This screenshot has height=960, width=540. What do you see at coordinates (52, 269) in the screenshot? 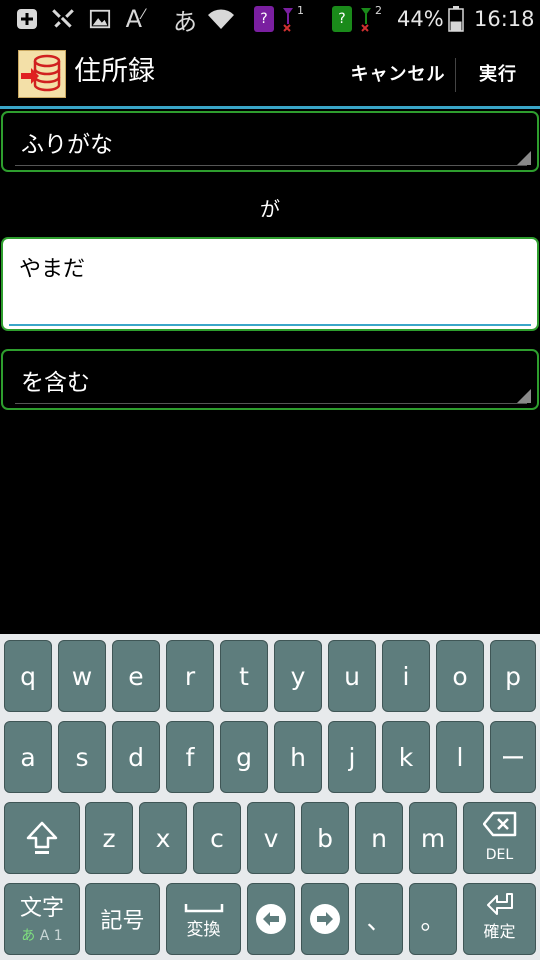
I see `search-text-value: やまだ` at bounding box center [52, 269].